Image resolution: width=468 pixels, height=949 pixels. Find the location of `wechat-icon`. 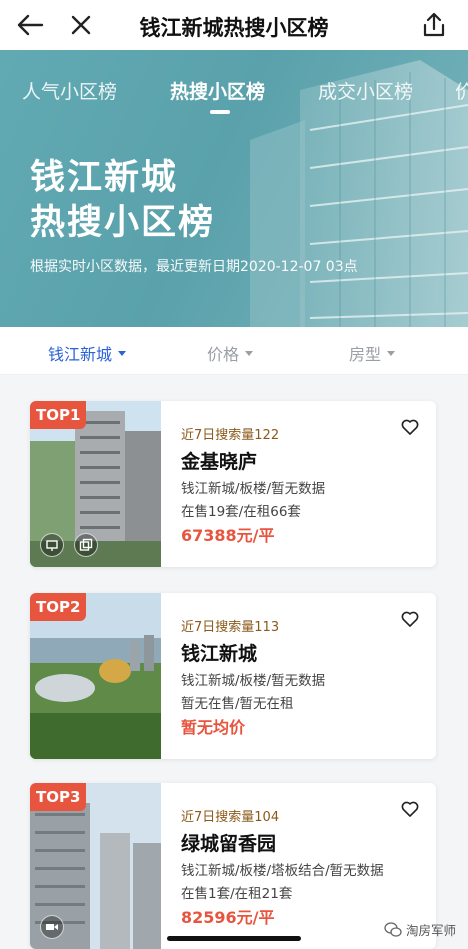

wechat-icon is located at coordinates (393, 929).